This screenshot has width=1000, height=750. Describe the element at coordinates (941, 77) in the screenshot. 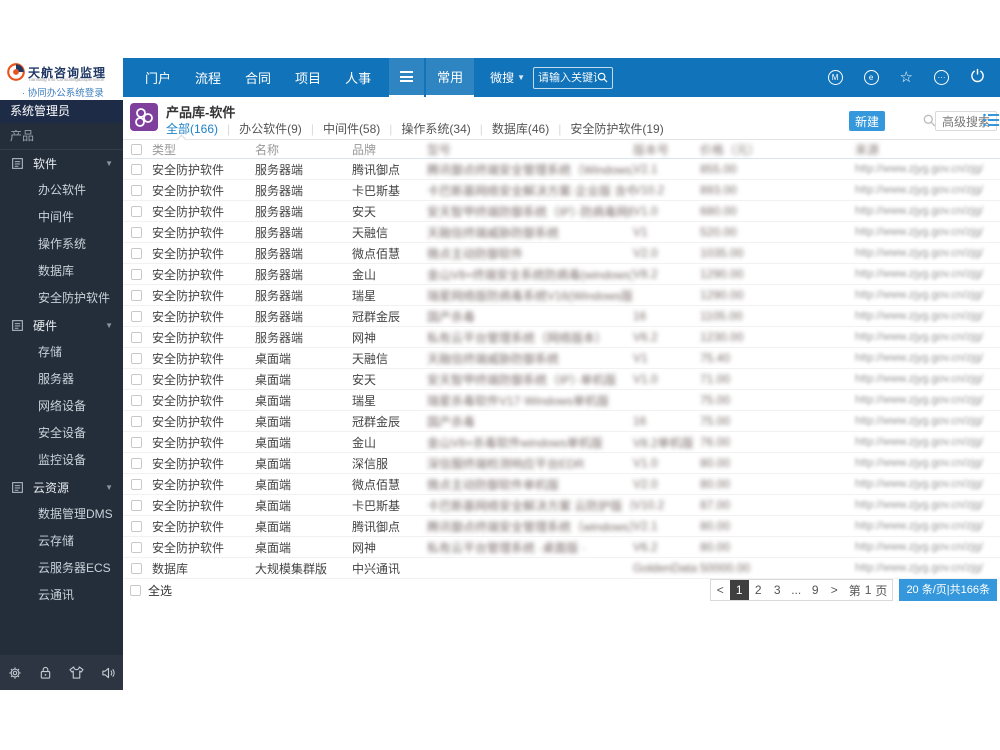

I see `more-circle-icon: ···` at that location.